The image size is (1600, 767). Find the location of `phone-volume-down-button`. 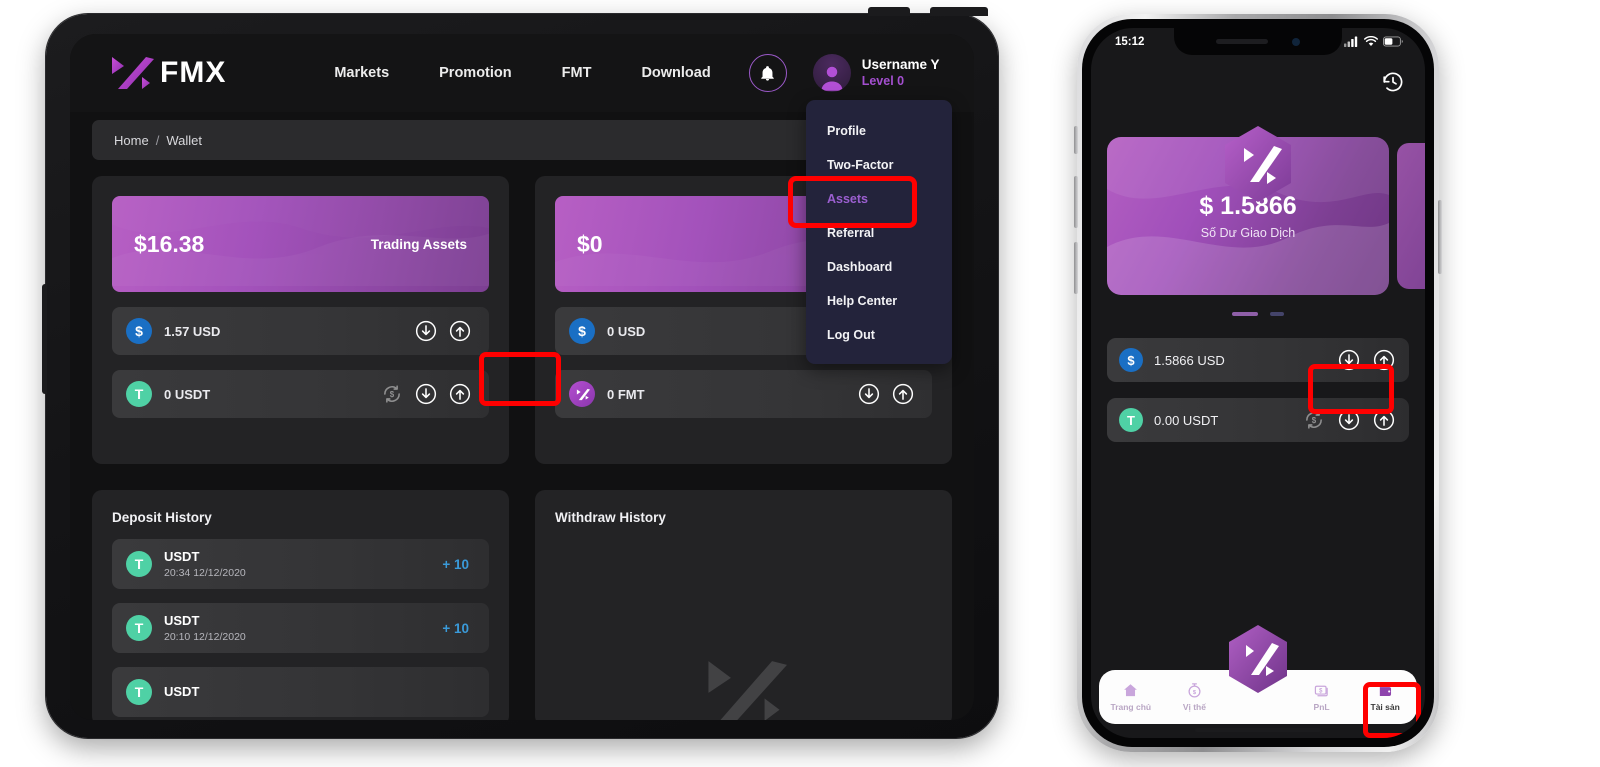

phone-volume-down-button is located at coordinates (1076, 268).